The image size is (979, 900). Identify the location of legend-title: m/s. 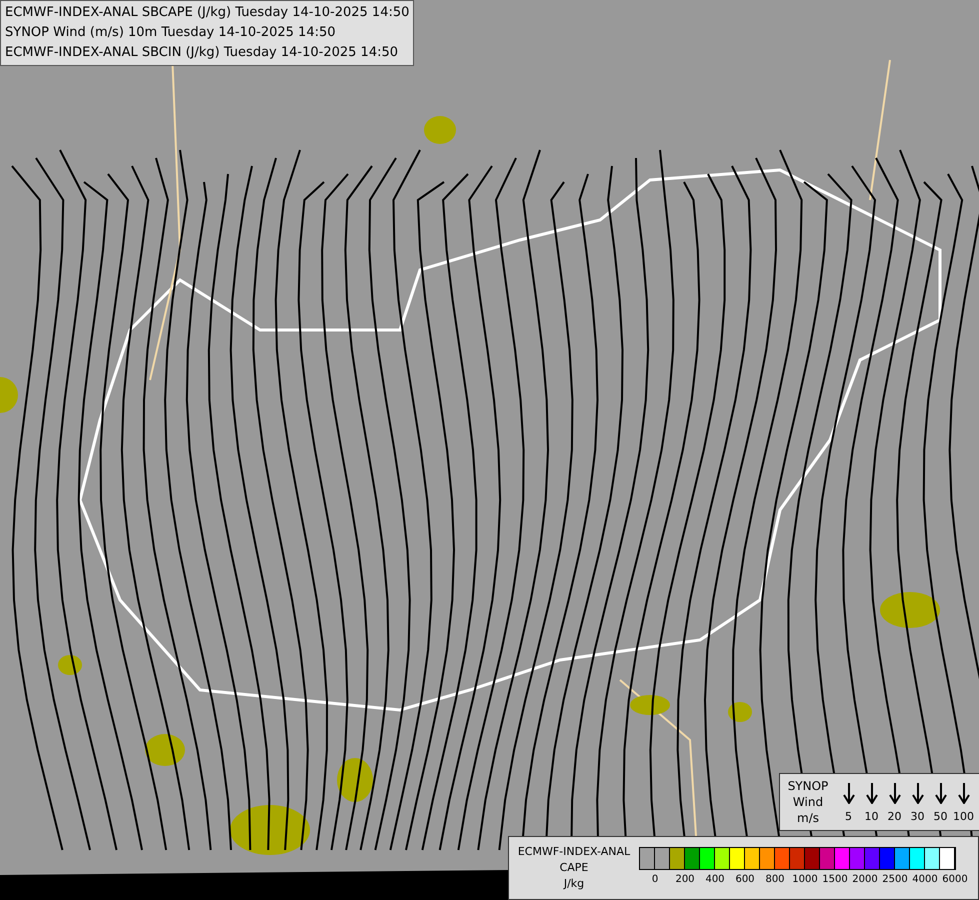
(808, 818).